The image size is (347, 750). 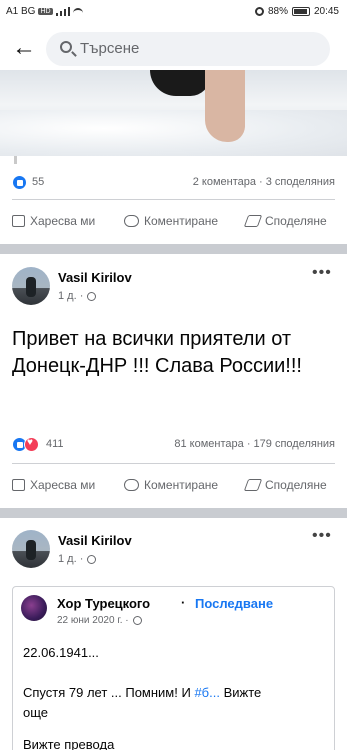 I want to click on reaction-count: 411, so click(x=55, y=444).